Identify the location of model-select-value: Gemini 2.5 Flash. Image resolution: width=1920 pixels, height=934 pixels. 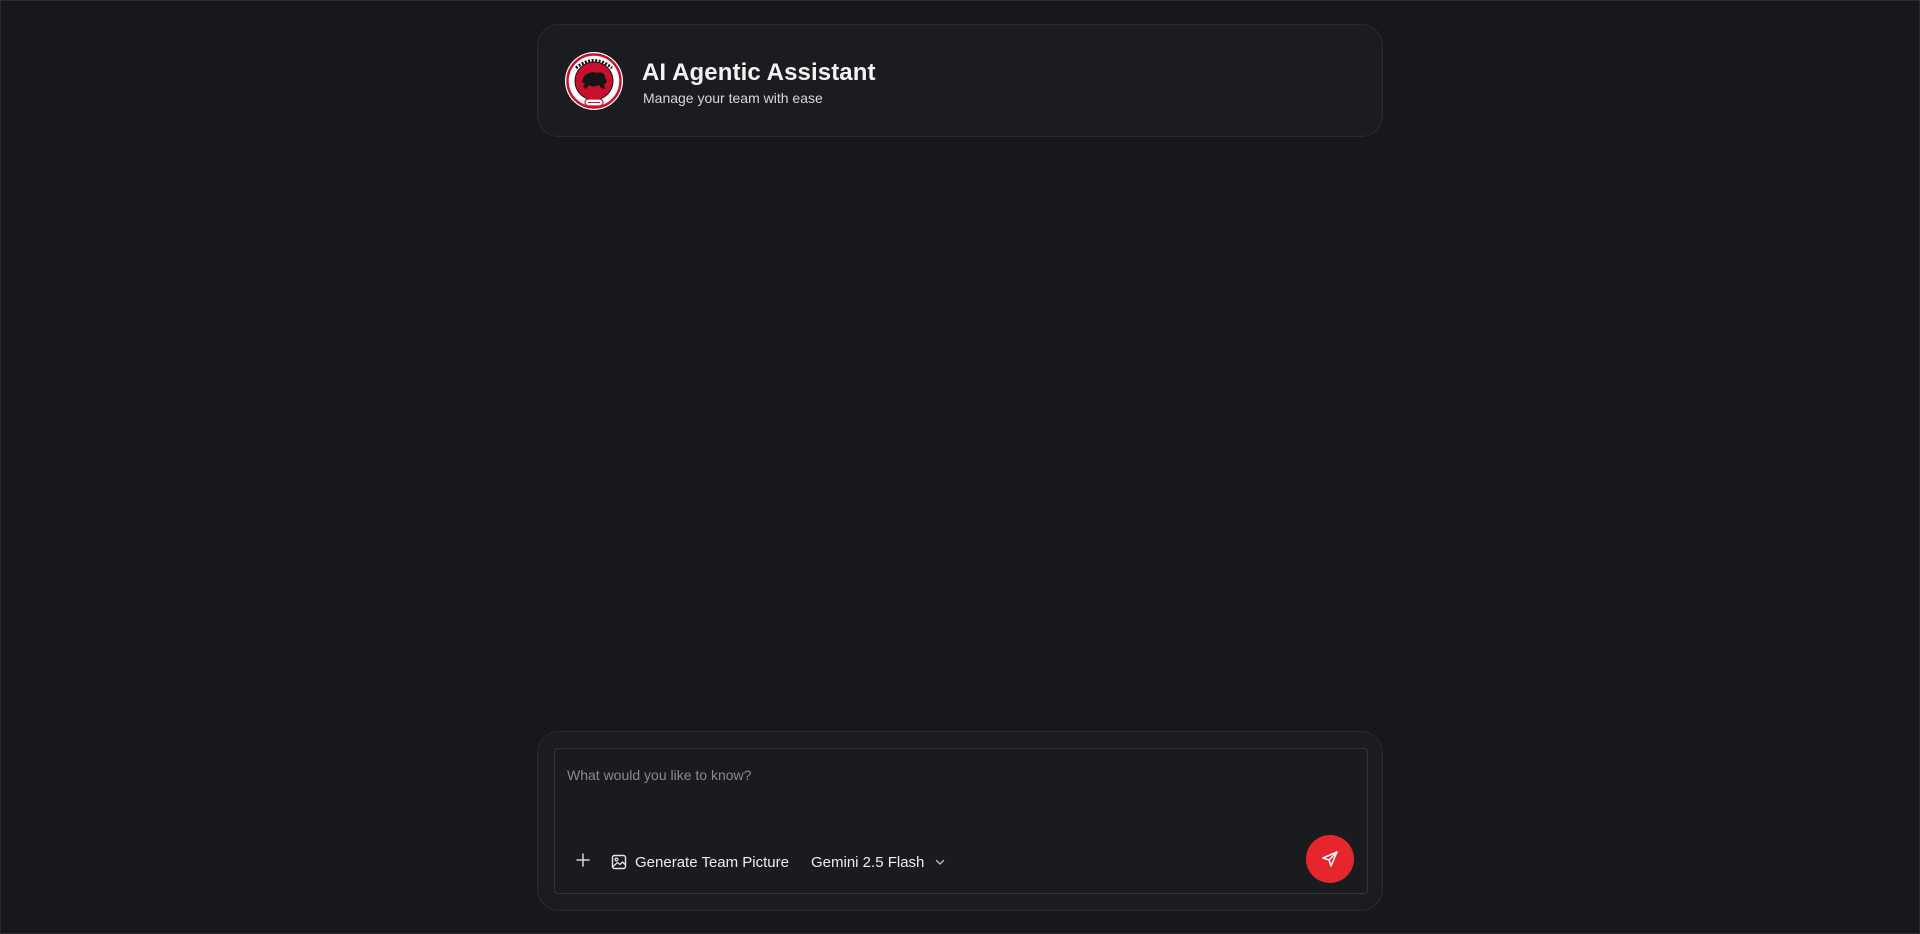
(868, 862).